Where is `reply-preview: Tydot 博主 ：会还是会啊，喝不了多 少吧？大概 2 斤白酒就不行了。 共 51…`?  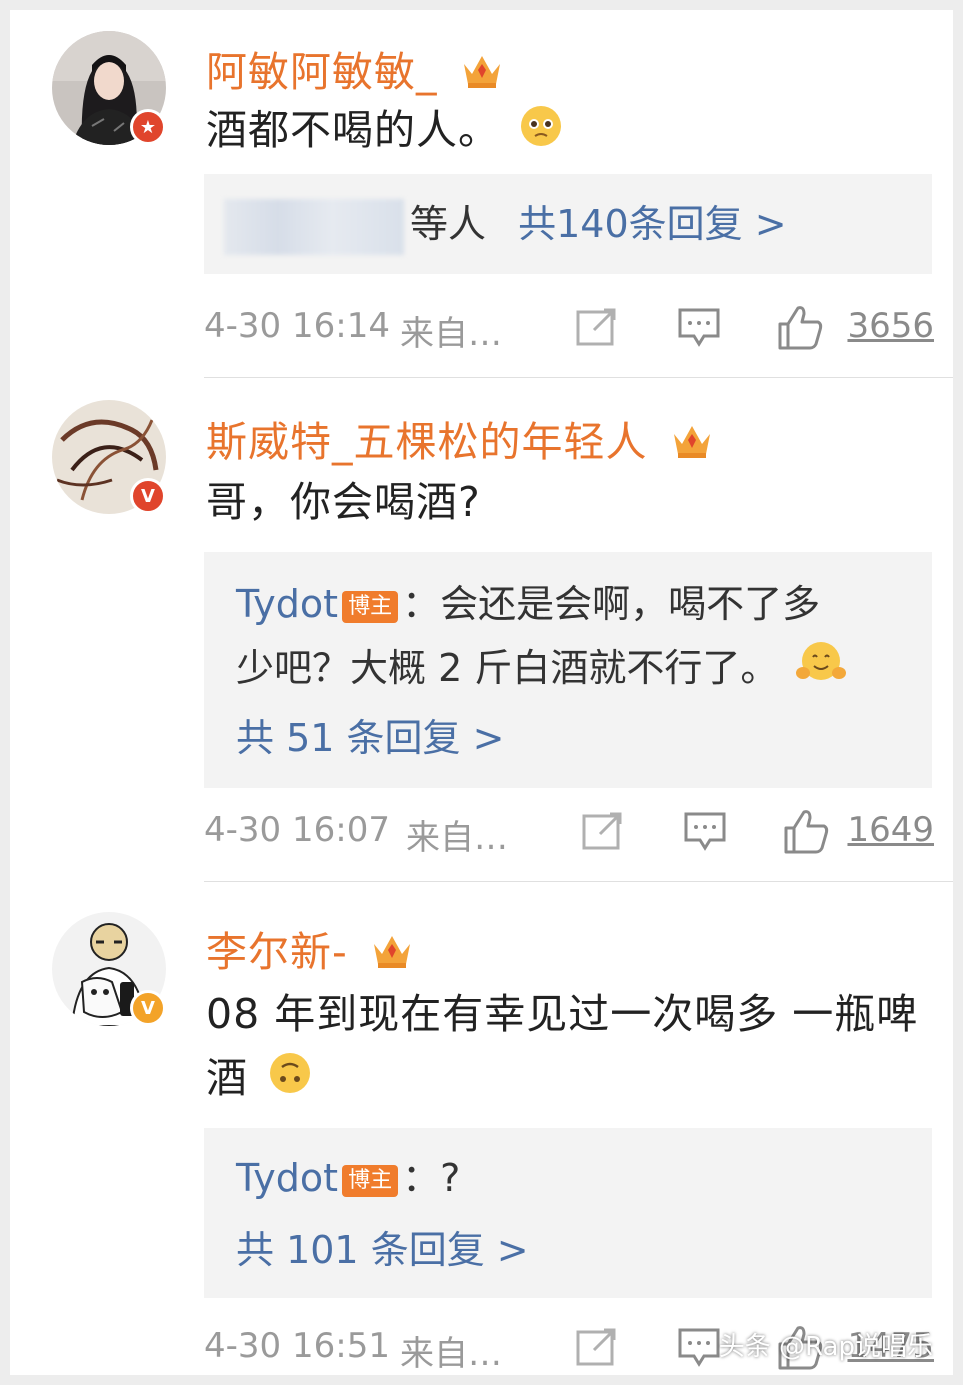
reply-preview: Tydot 博主 ：会还是会啊，喝不了多 少吧？大概 2 斤白酒就不行了。 共 51… is located at coordinates (568, 670).